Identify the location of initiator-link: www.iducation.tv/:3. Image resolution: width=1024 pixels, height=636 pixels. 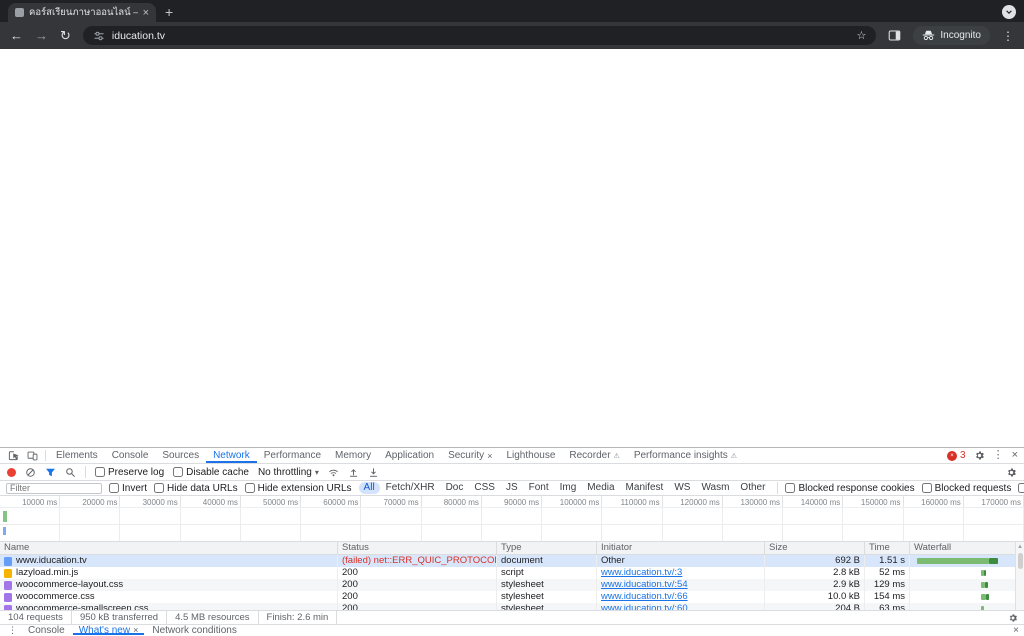
(641, 572).